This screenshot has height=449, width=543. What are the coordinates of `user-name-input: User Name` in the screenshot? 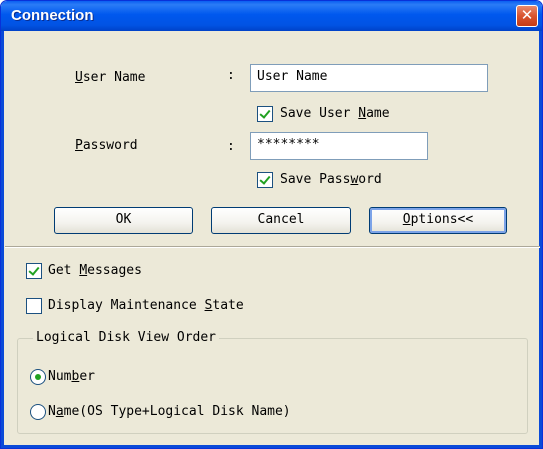 It's located at (369, 78).